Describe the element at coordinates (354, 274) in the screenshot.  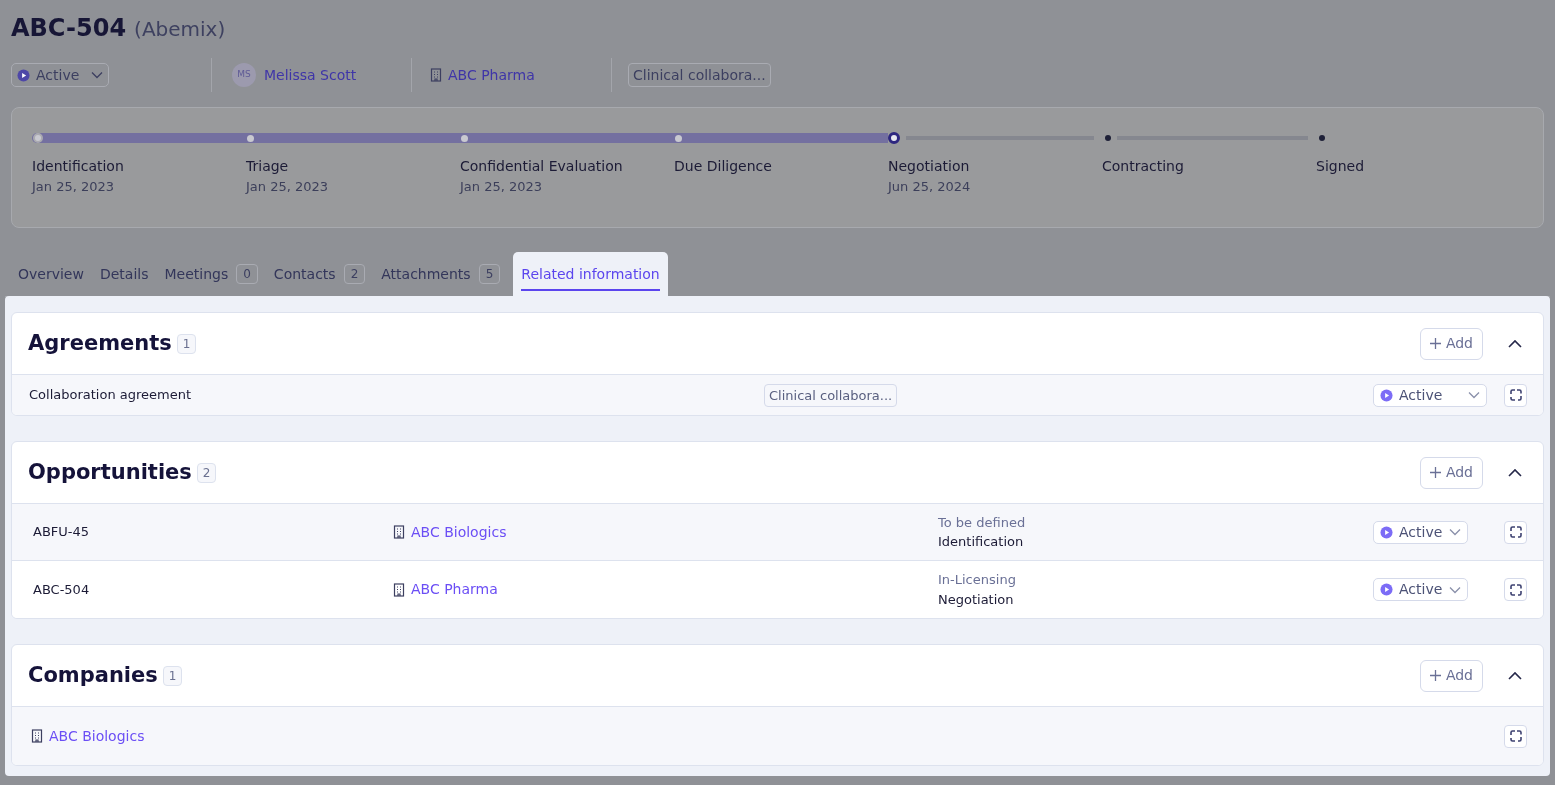
I see `tab-count: 2` at that location.